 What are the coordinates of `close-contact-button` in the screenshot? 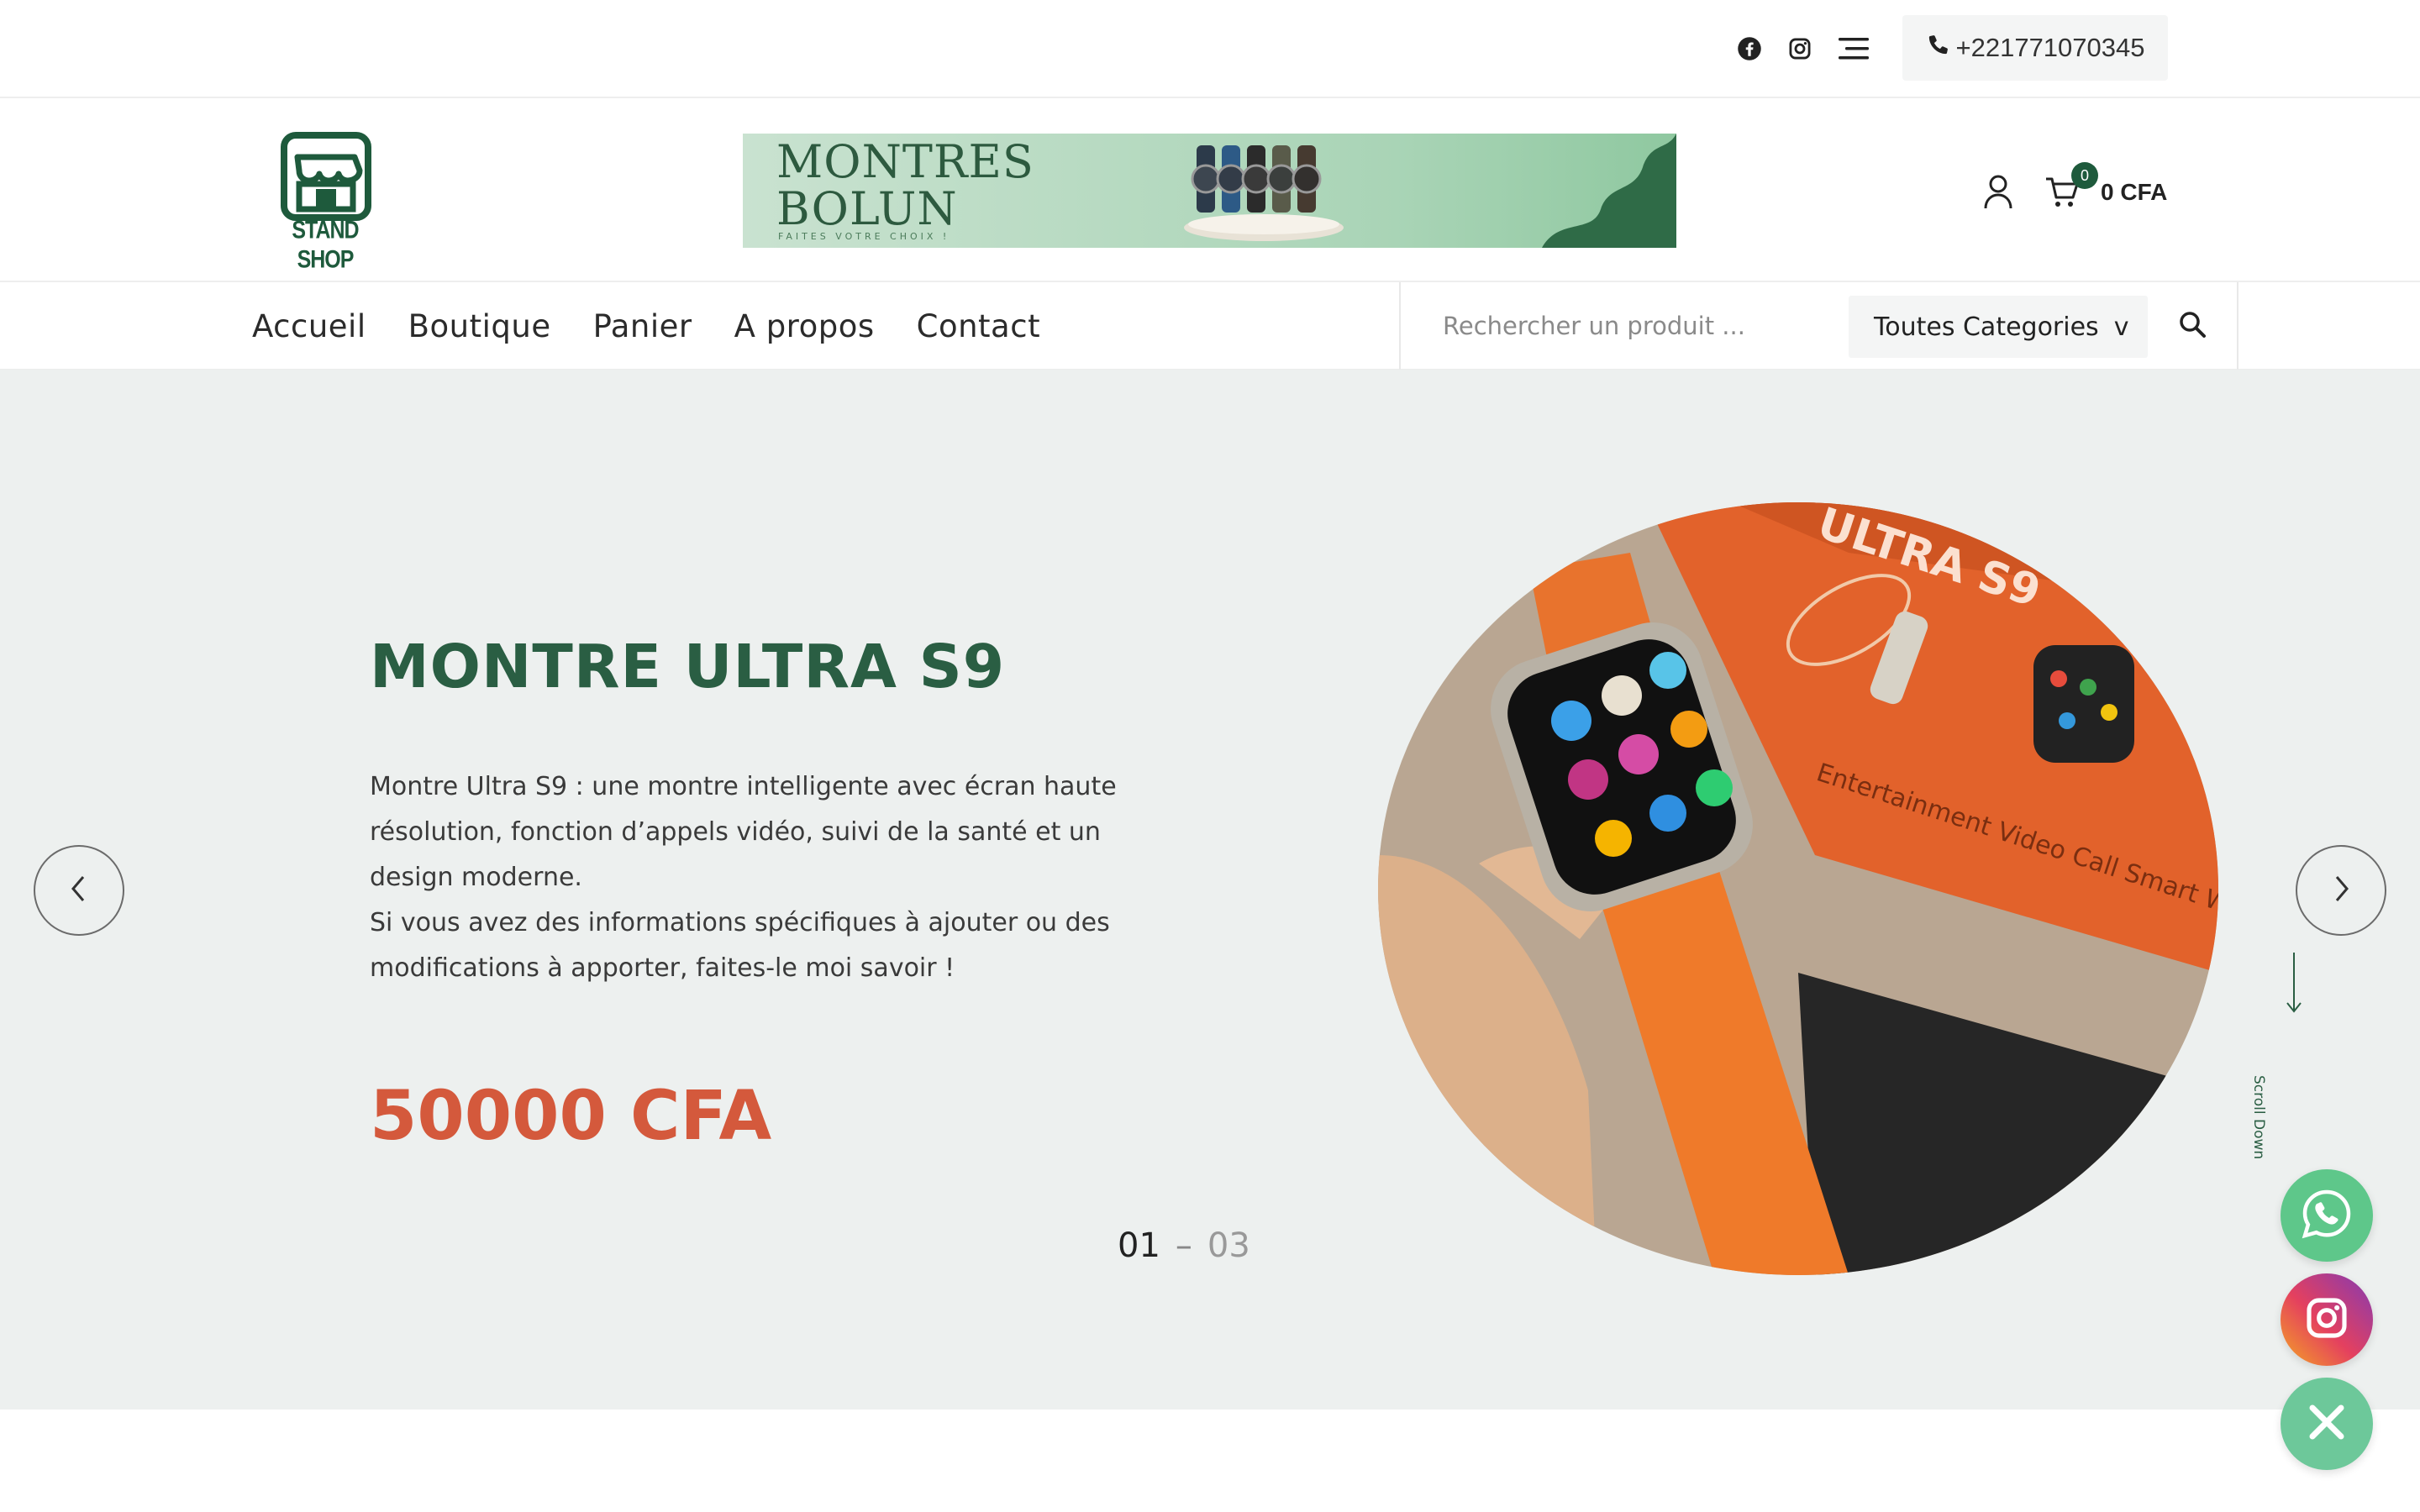 It's located at (2327, 1424).